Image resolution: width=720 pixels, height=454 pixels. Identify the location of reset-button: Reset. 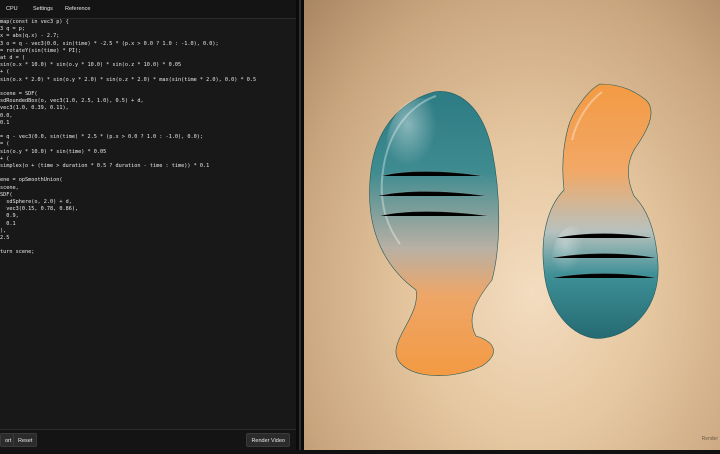
(25, 440).